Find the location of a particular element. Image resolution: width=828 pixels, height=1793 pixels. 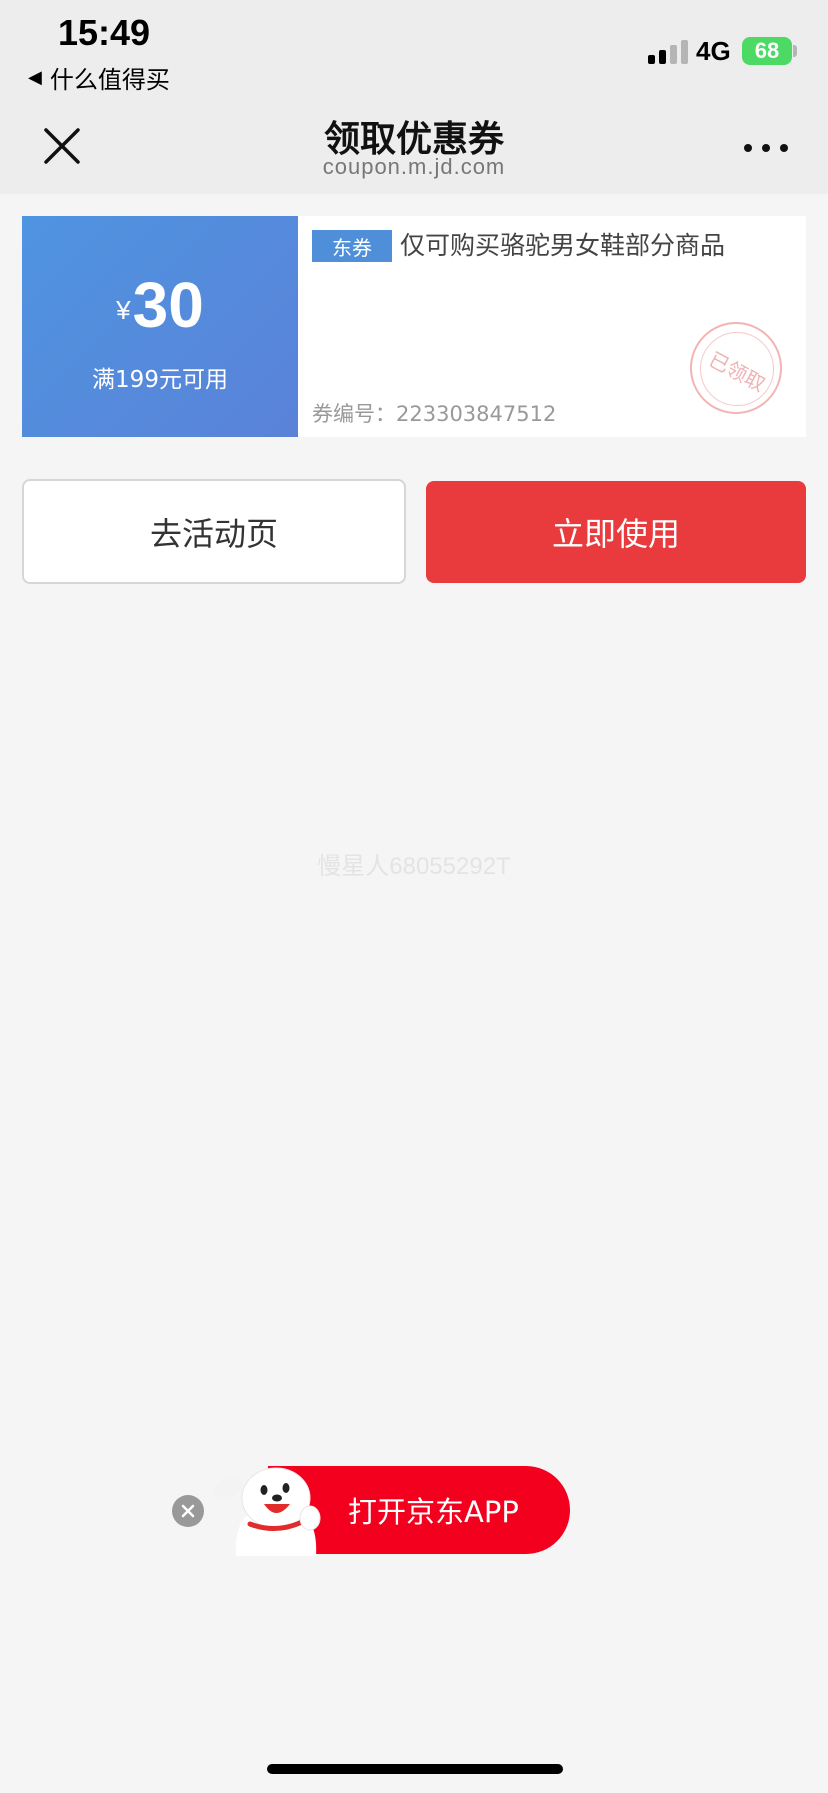

banner-close-button is located at coordinates (188, 1511).